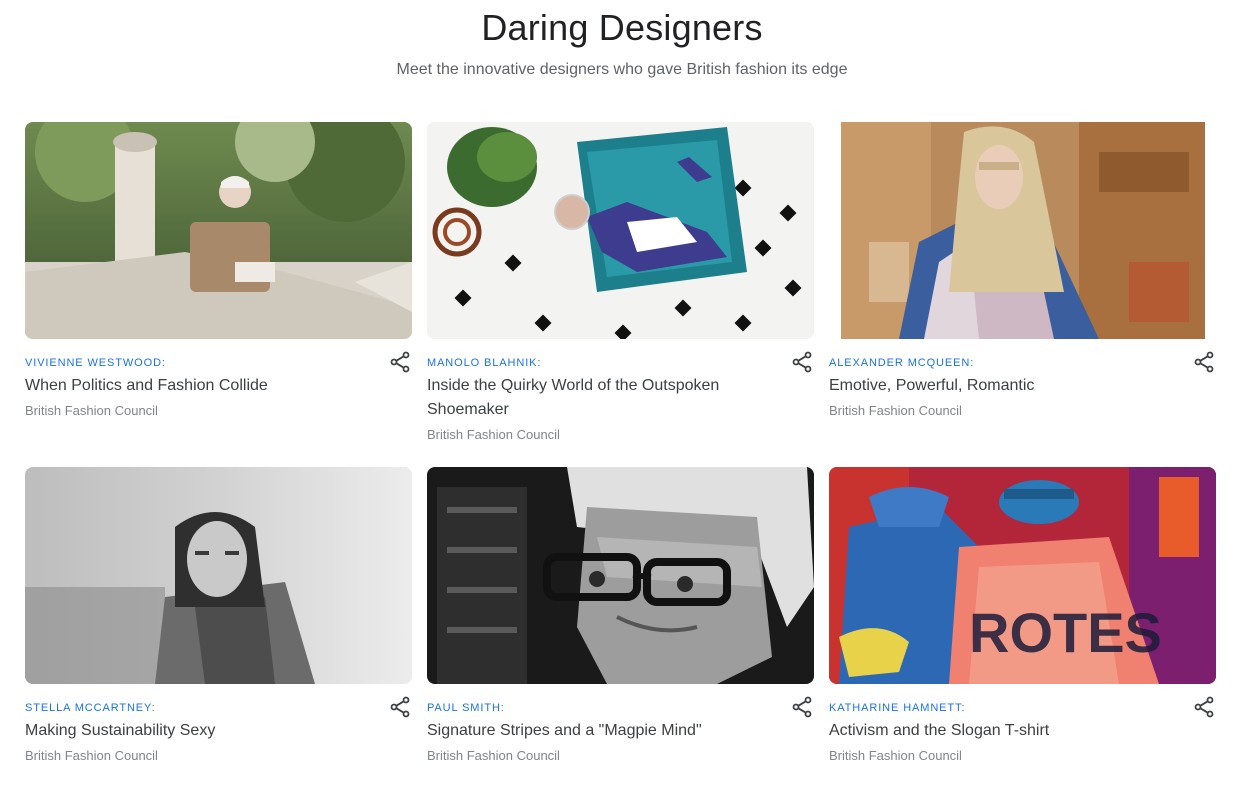 The height and width of the screenshot is (787, 1244). I want to click on svg-text: ROTES, so click(1065, 632).